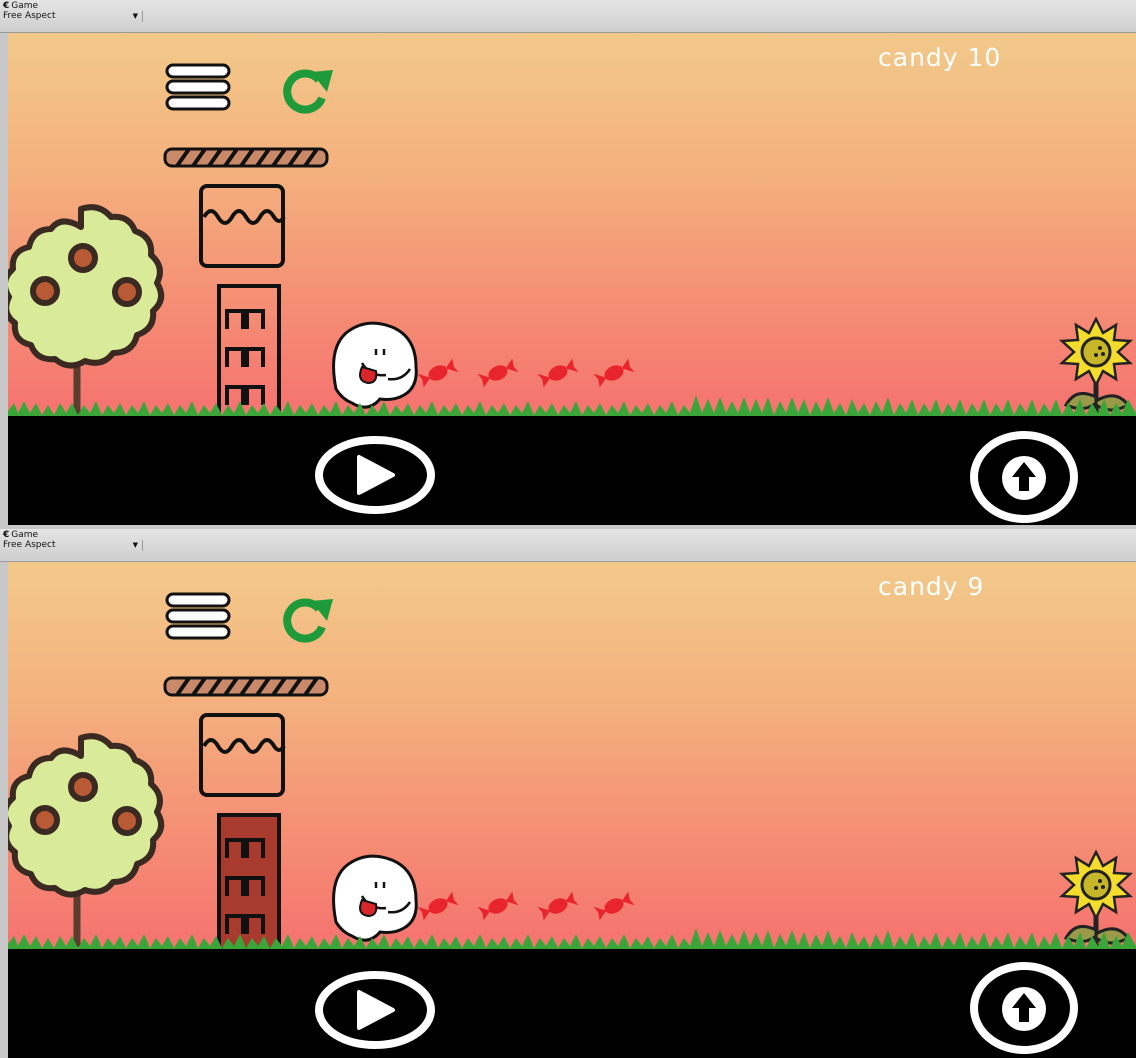 The image size is (1136, 1058). Describe the element at coordinates (1003, 57) in the screenshot. I see `candy-counter: candy 10` at that location.